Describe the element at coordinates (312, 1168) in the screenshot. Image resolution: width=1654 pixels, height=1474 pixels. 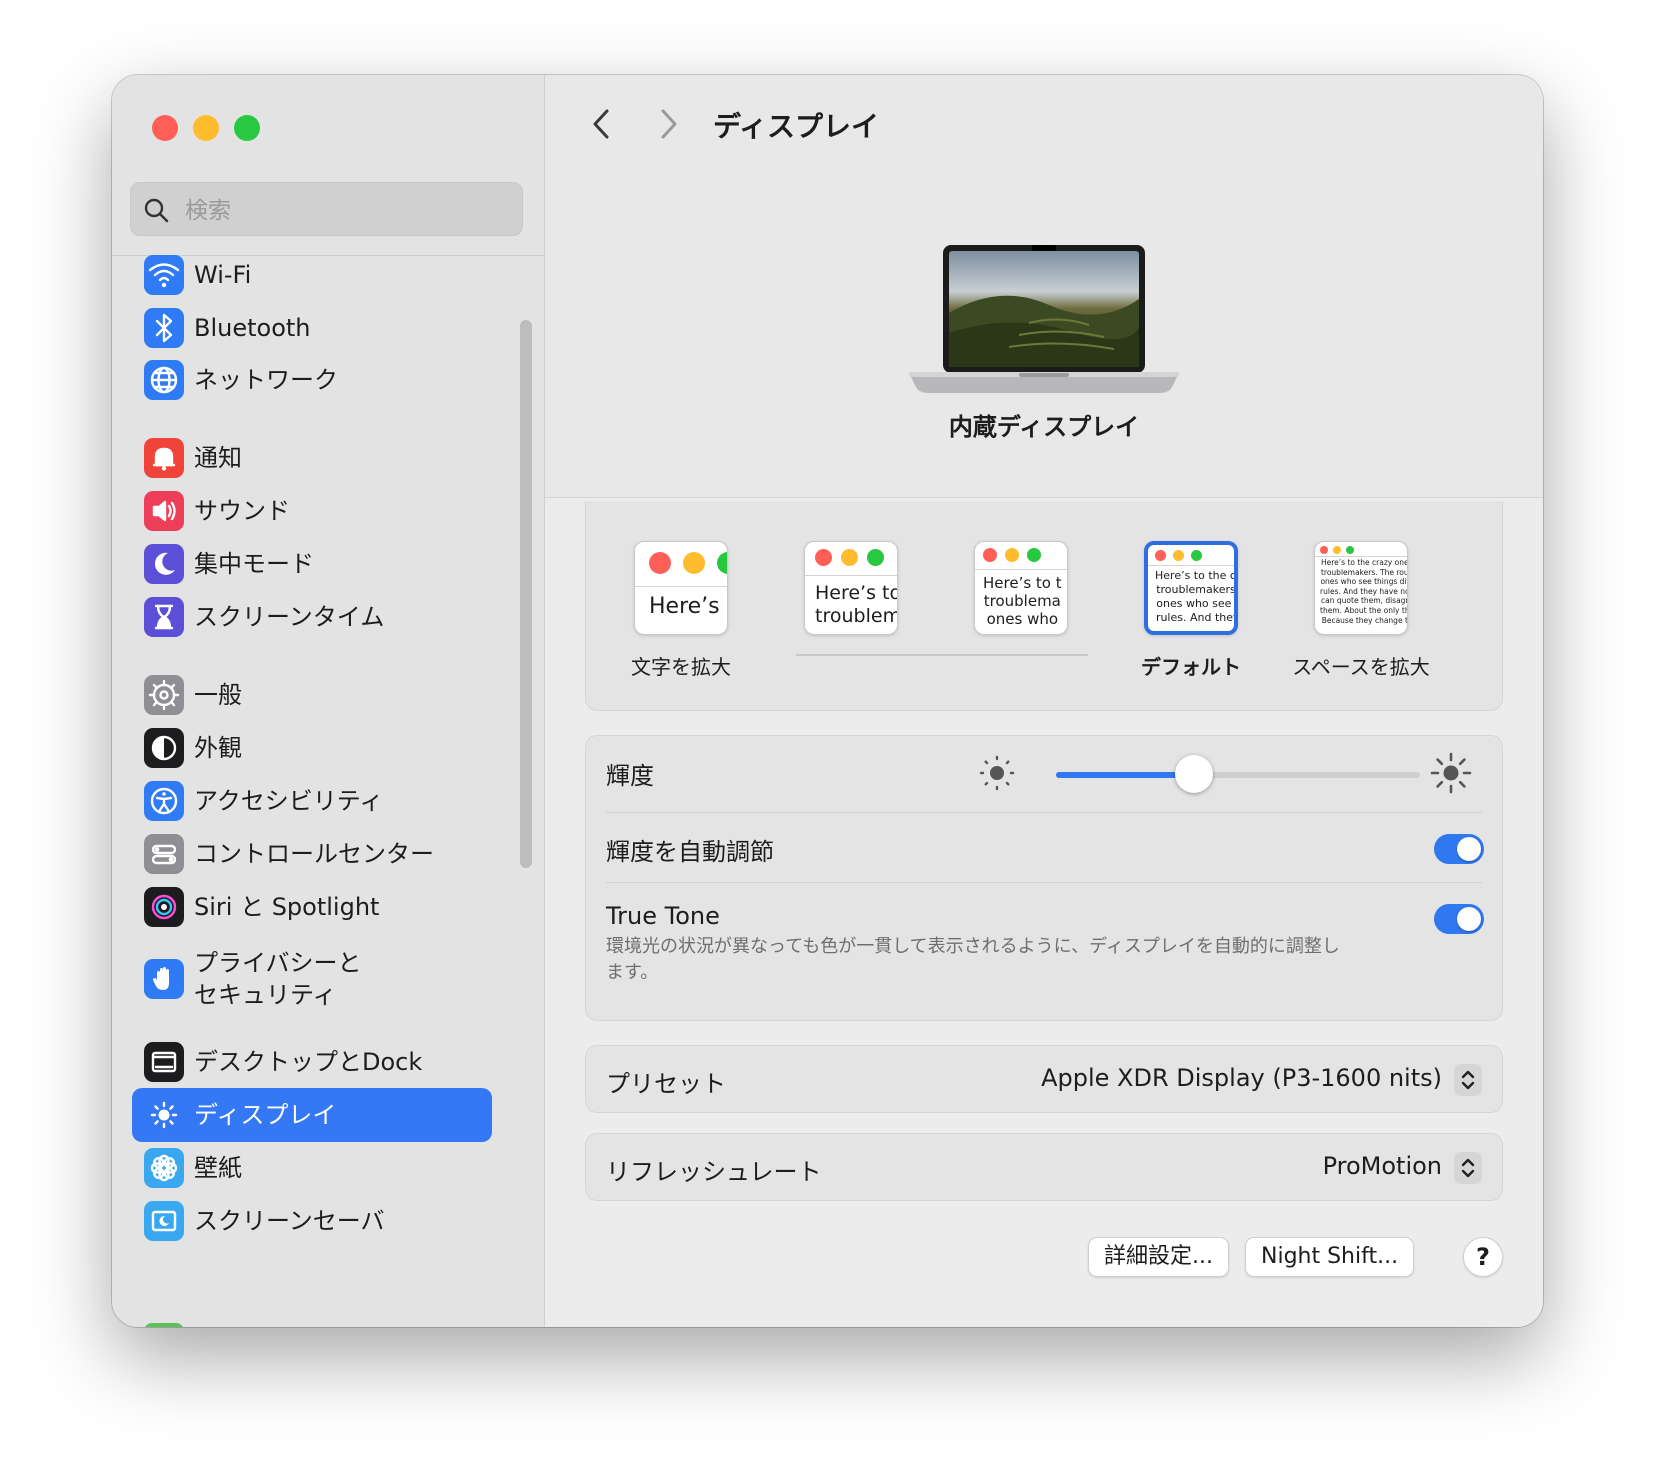
I see `sidebar-item: 壁紙` at that location.